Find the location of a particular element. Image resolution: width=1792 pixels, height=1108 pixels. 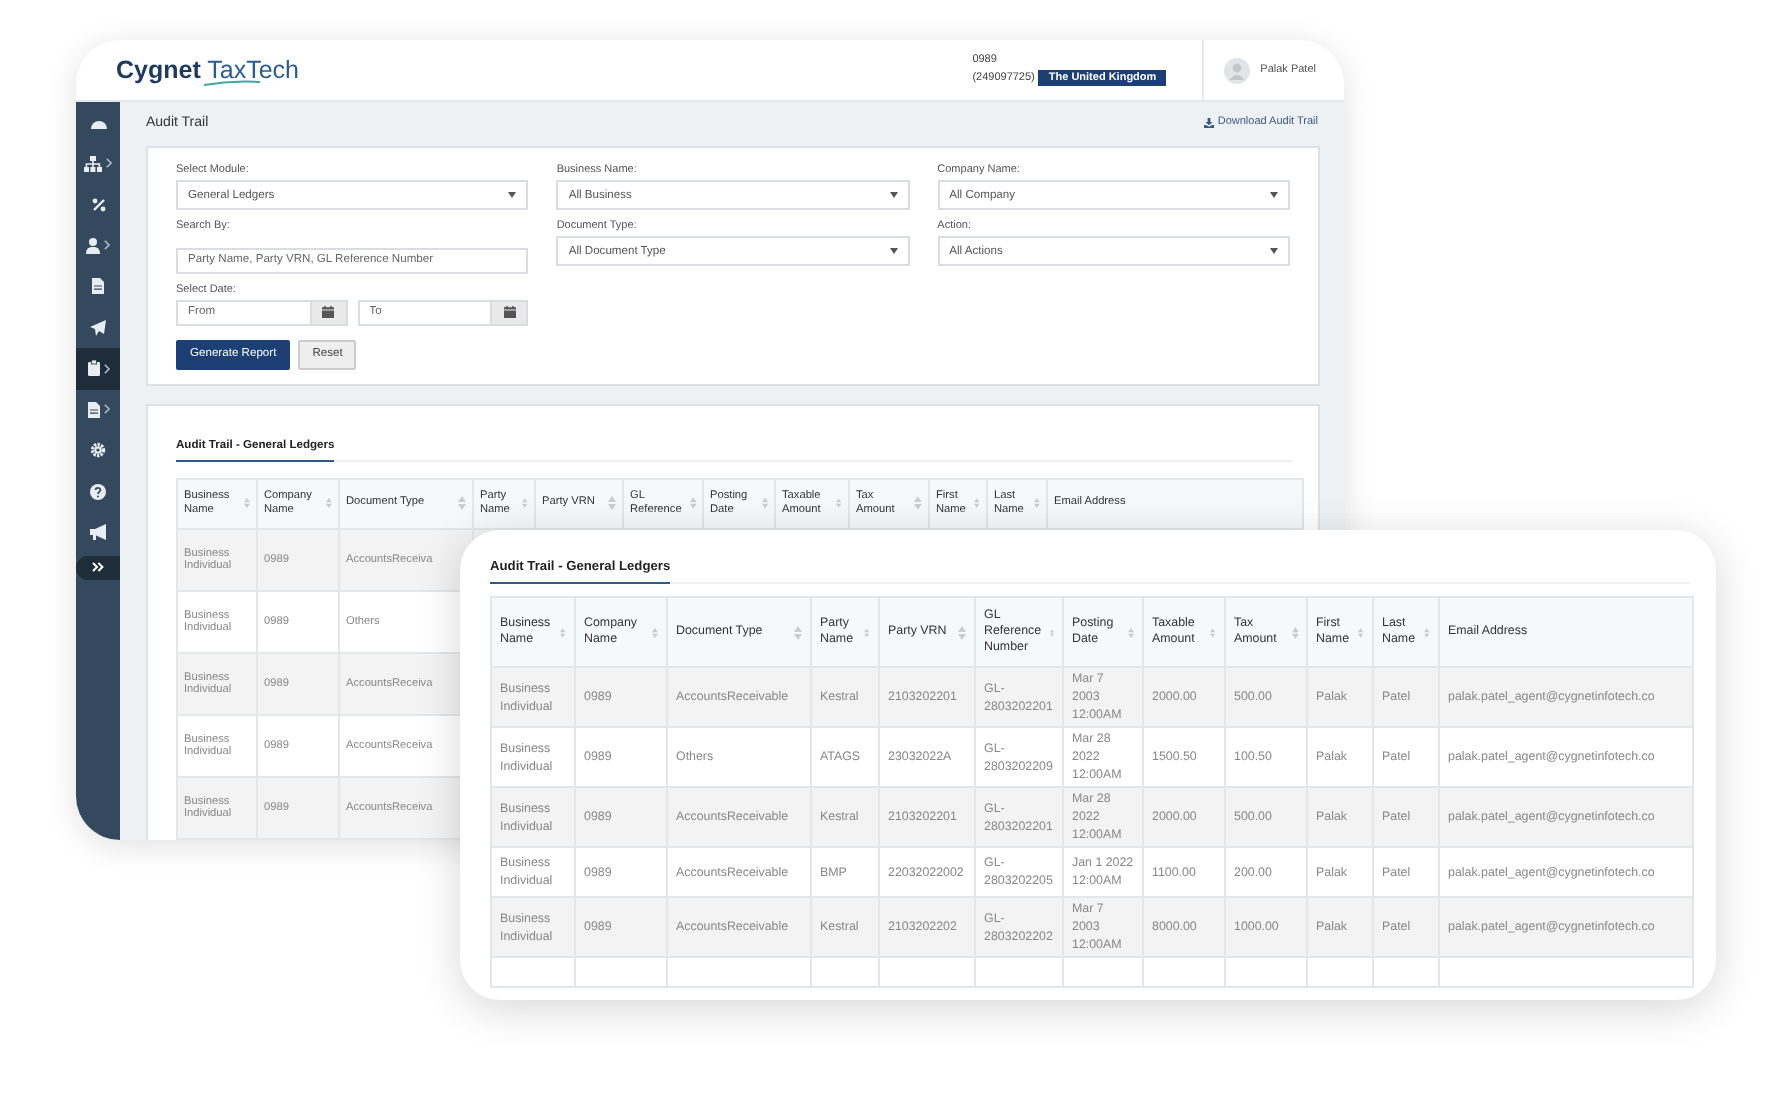

gauge-icon is located at coordinates (98, 122).